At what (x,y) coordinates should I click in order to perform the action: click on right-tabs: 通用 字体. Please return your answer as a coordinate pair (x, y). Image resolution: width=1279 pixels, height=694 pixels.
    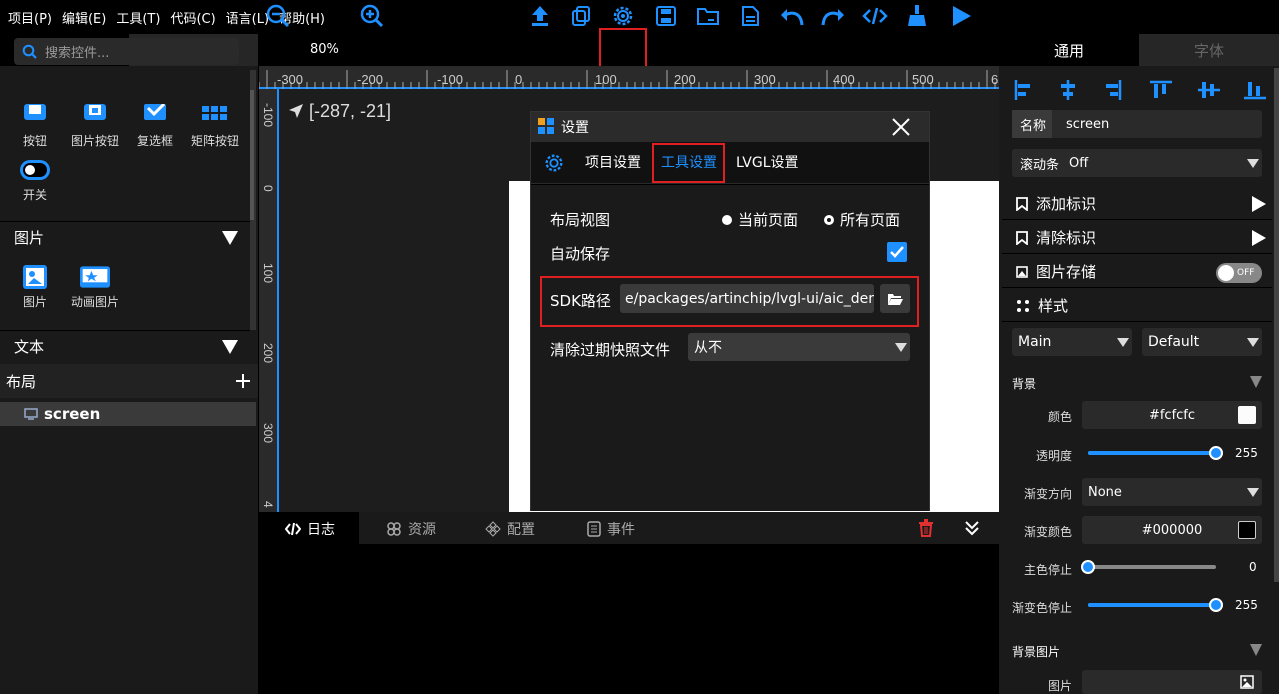
    Looking at the image, I should click on (1139, 50).